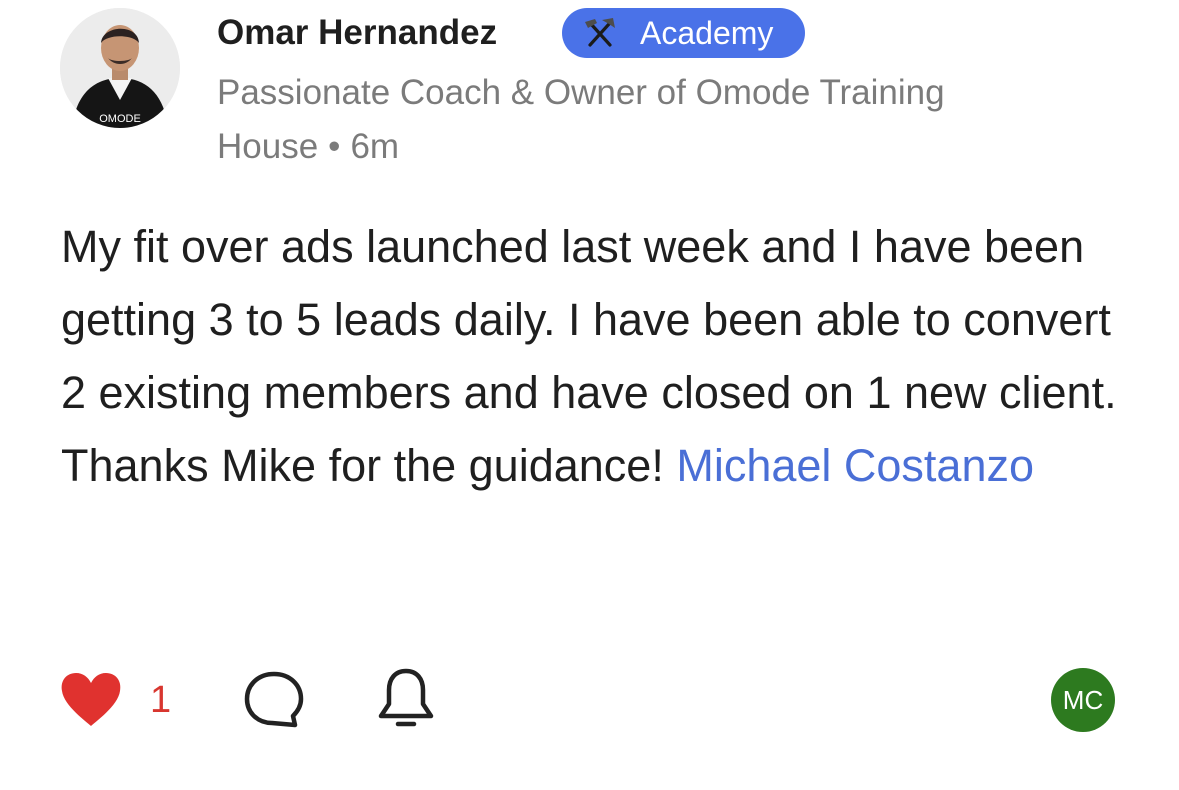  I want to click on post-timestamp: 6m, so click(375, 146).